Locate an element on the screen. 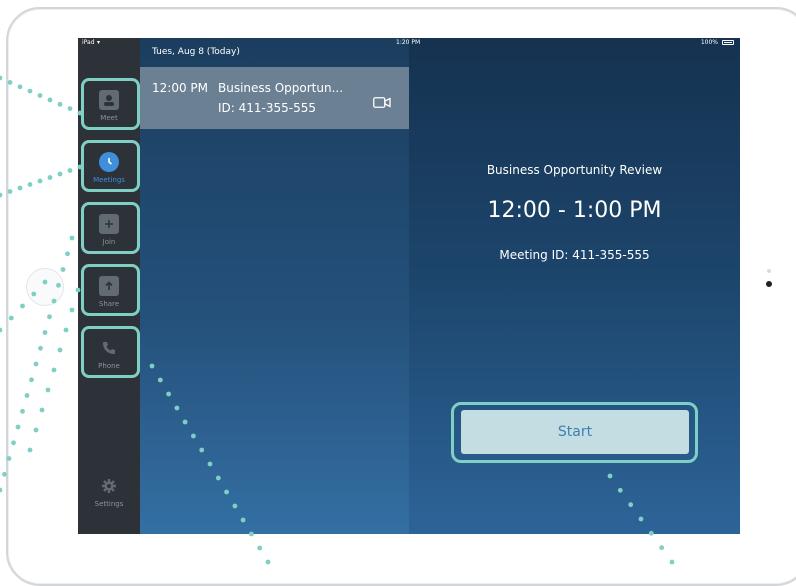  share-highlight is located at coordinates (110, 290).